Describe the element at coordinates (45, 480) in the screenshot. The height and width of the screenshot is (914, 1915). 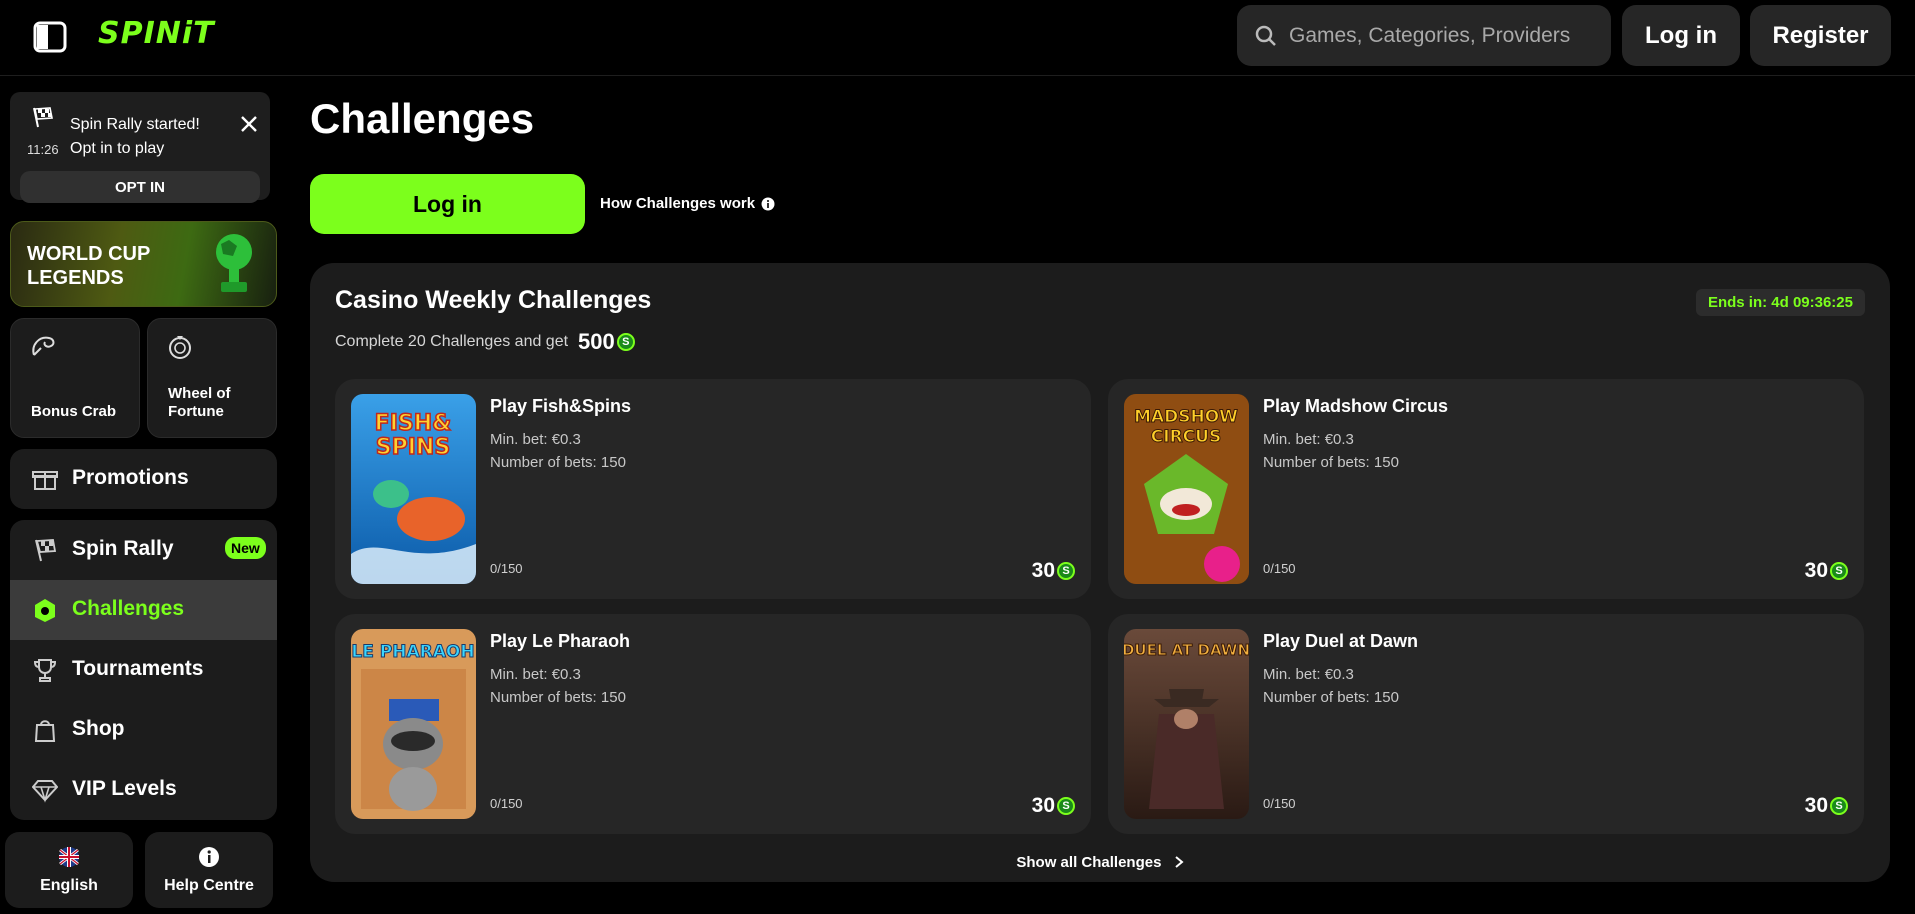
I see `gift-icon` at that location.